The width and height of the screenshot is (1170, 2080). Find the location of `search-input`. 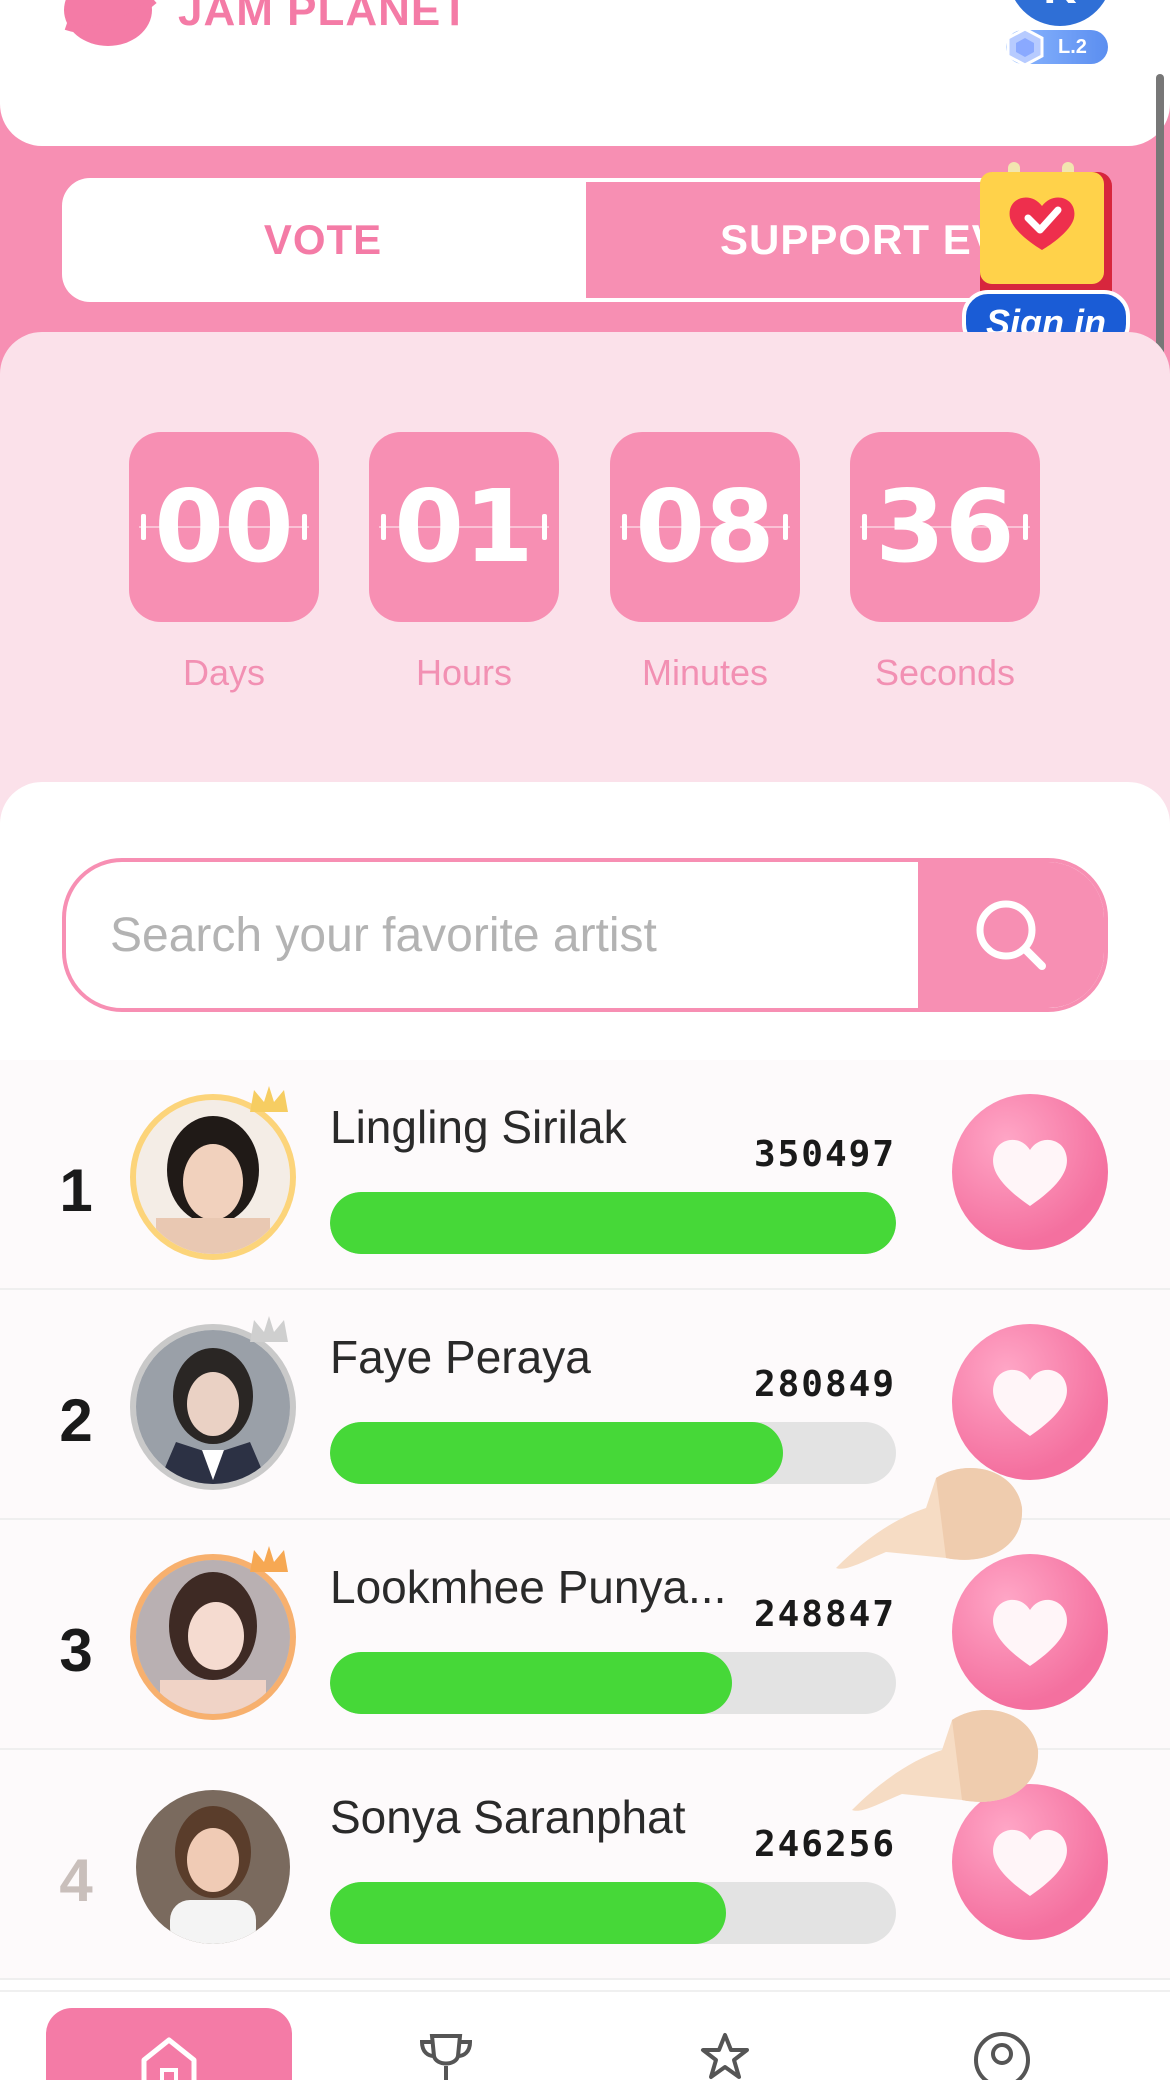

search-input is located at coordinates (496, 935).